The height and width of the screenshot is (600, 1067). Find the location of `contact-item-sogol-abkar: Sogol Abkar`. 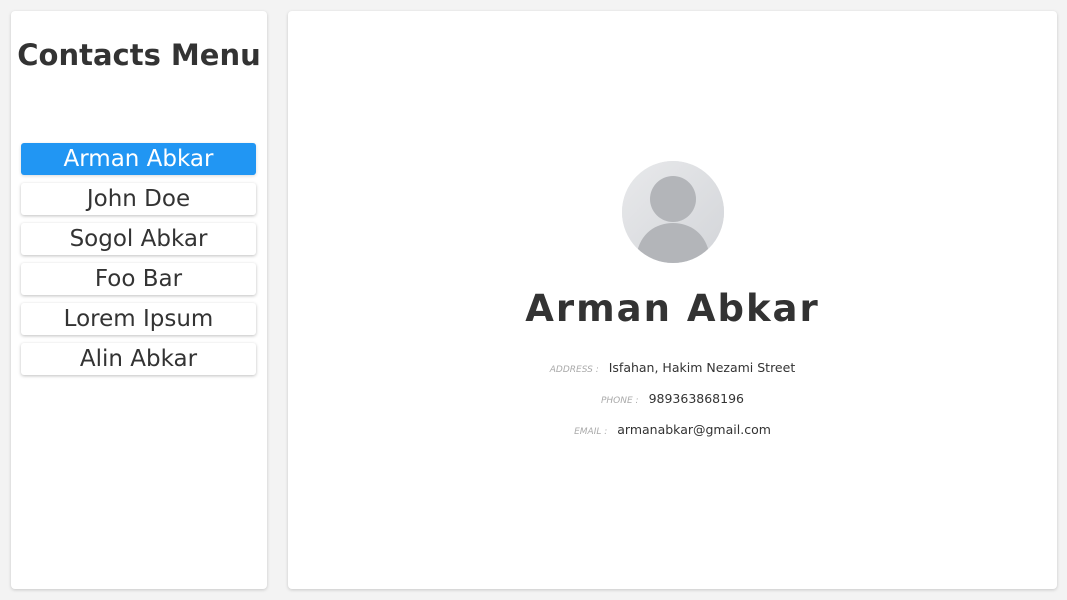

contact-item-sogol-abkar: Sogol Abkar is located at coordinates (138, 239).